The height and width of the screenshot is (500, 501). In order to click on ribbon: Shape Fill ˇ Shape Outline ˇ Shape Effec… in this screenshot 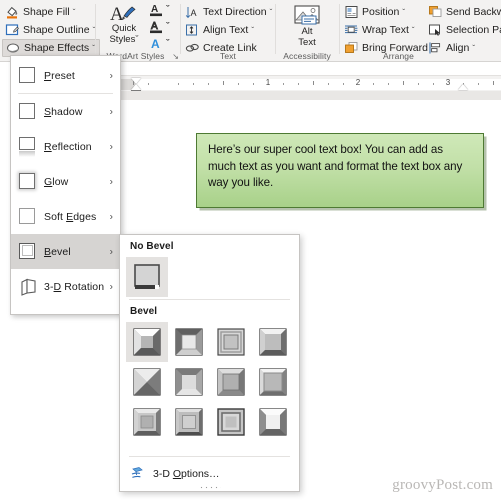, I will do `click(250, 31)`.